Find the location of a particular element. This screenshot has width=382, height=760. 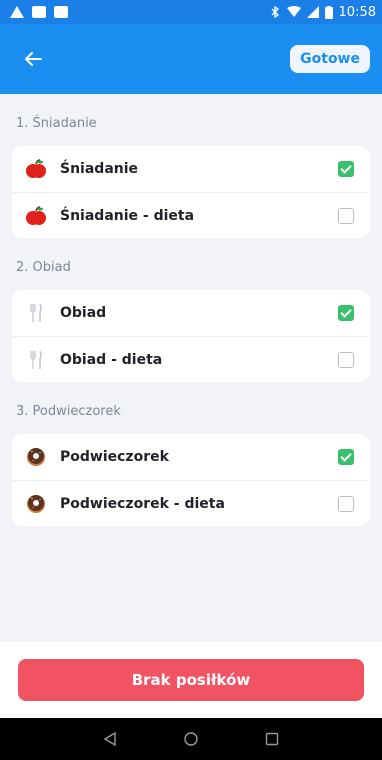

bluetooth-icon is located at coordinates (275, 12).